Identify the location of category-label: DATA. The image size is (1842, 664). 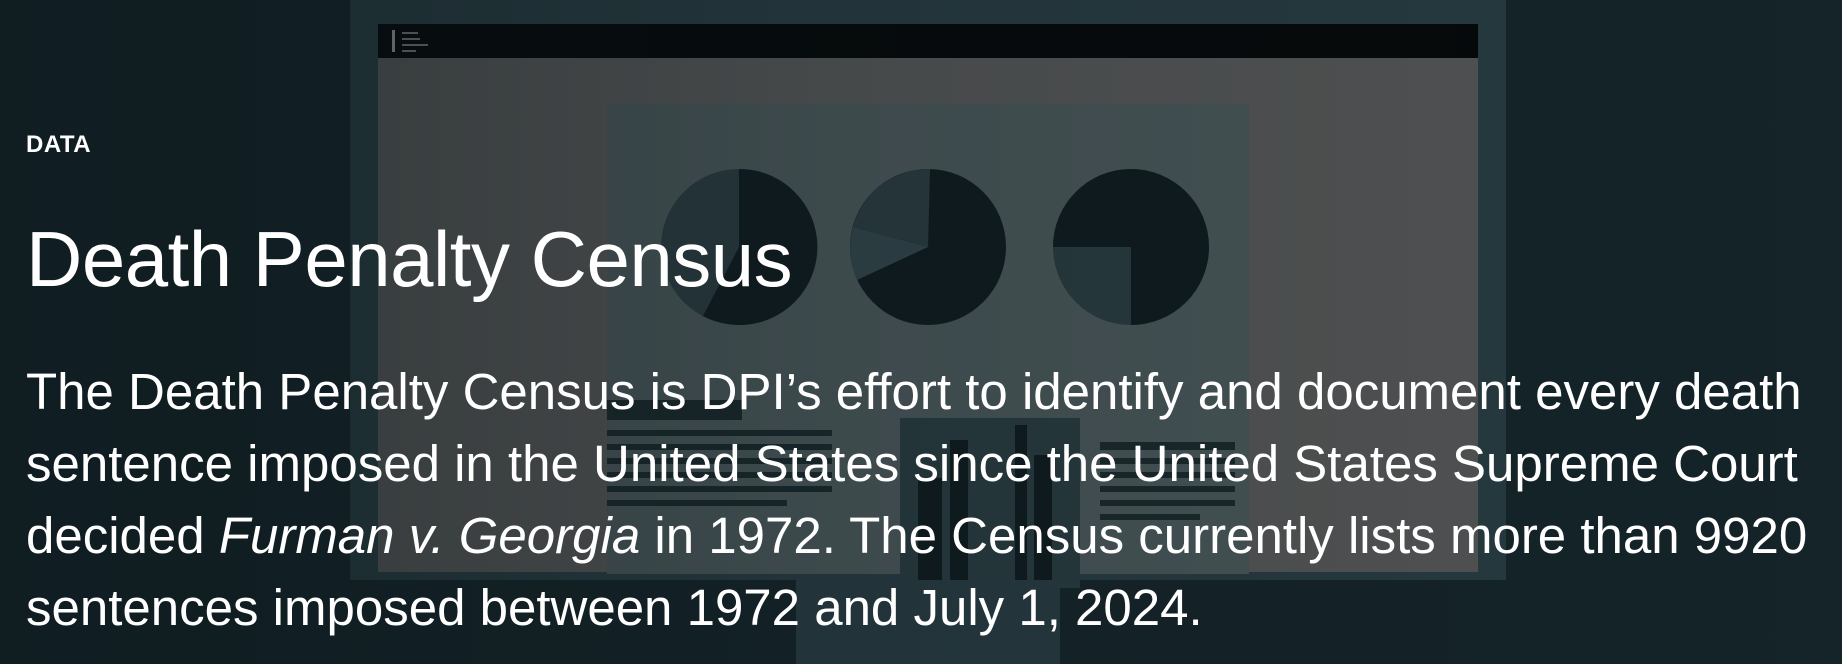
(59, 144).